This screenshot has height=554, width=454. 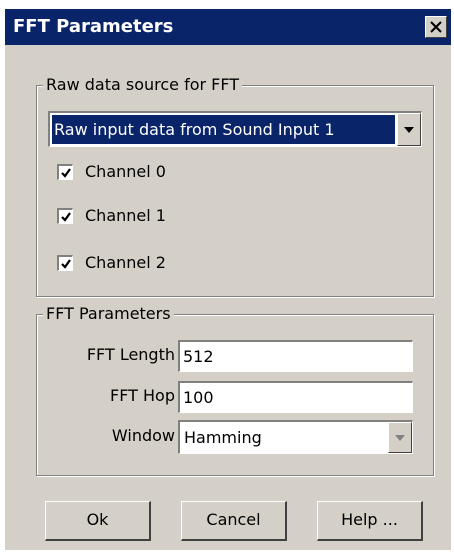 What do you see at coordinates (223, 437) in the screenshot?
I see `window-value: Hamming` at bounding box center [223, 437].